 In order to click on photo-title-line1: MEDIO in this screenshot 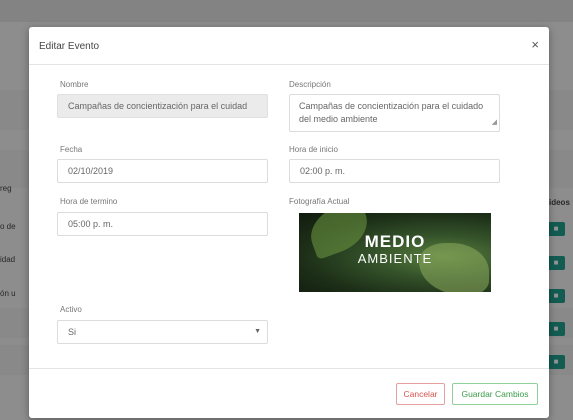, I will do `click(395, 241)`.